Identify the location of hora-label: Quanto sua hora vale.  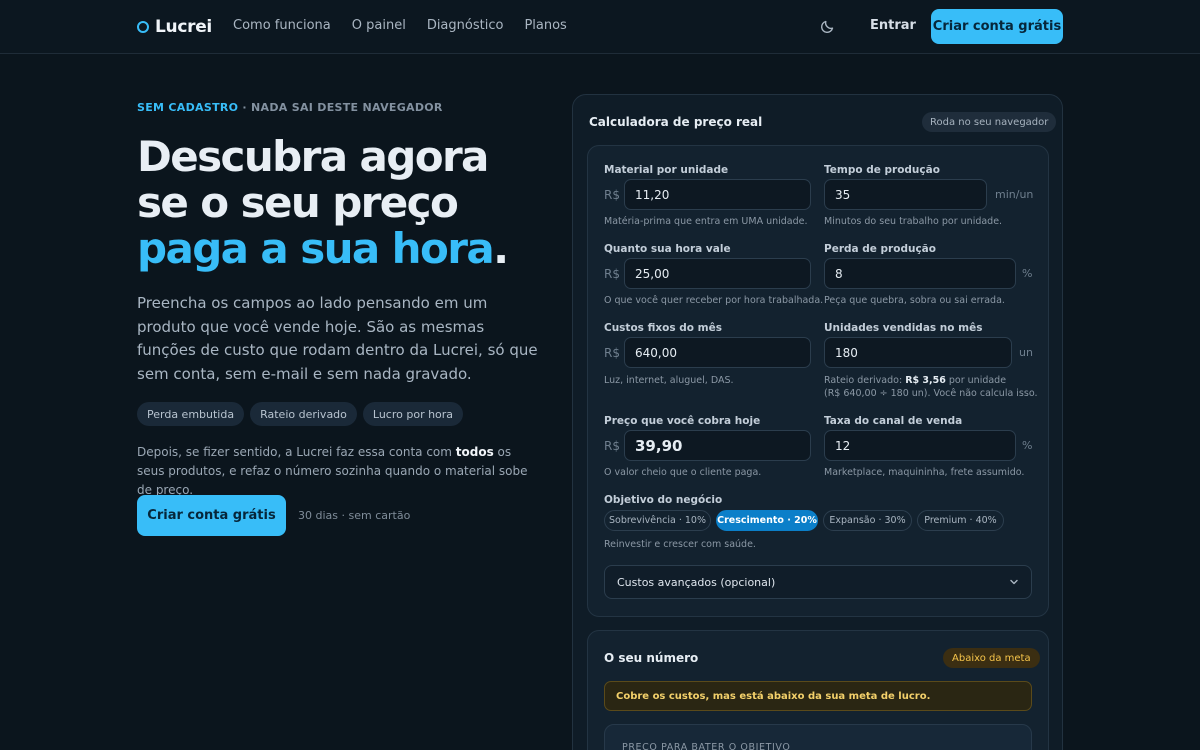
(667, 249).